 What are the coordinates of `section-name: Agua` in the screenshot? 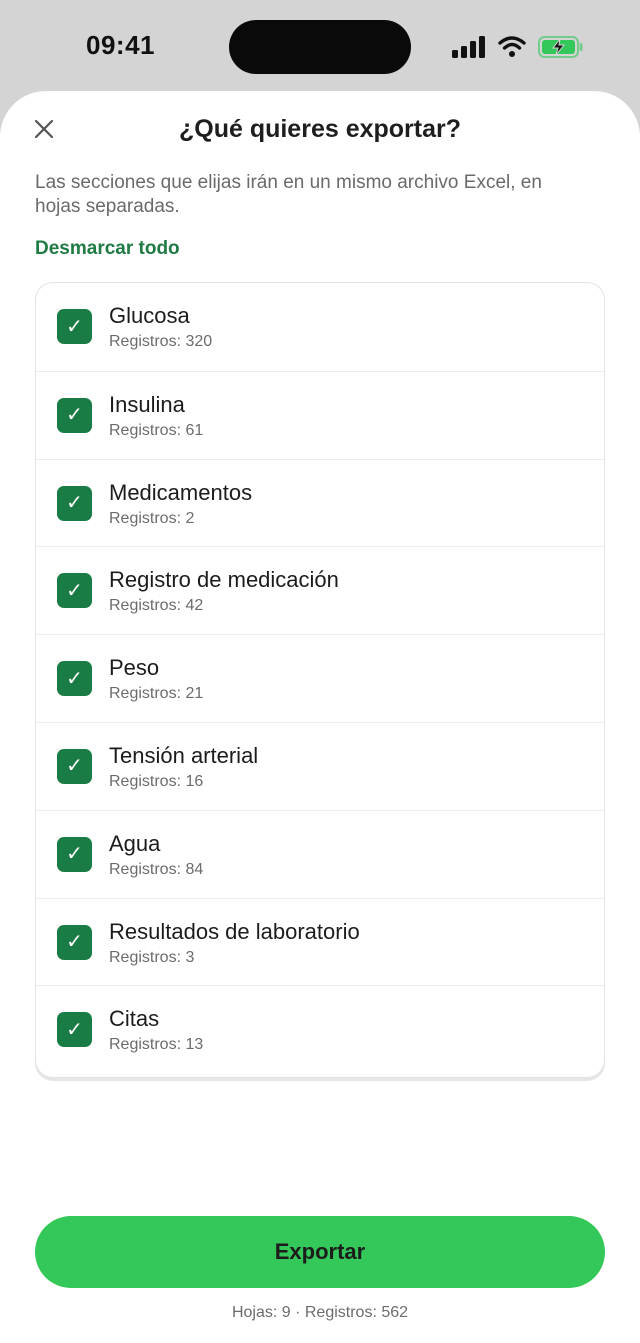 It's located at (135, 843).